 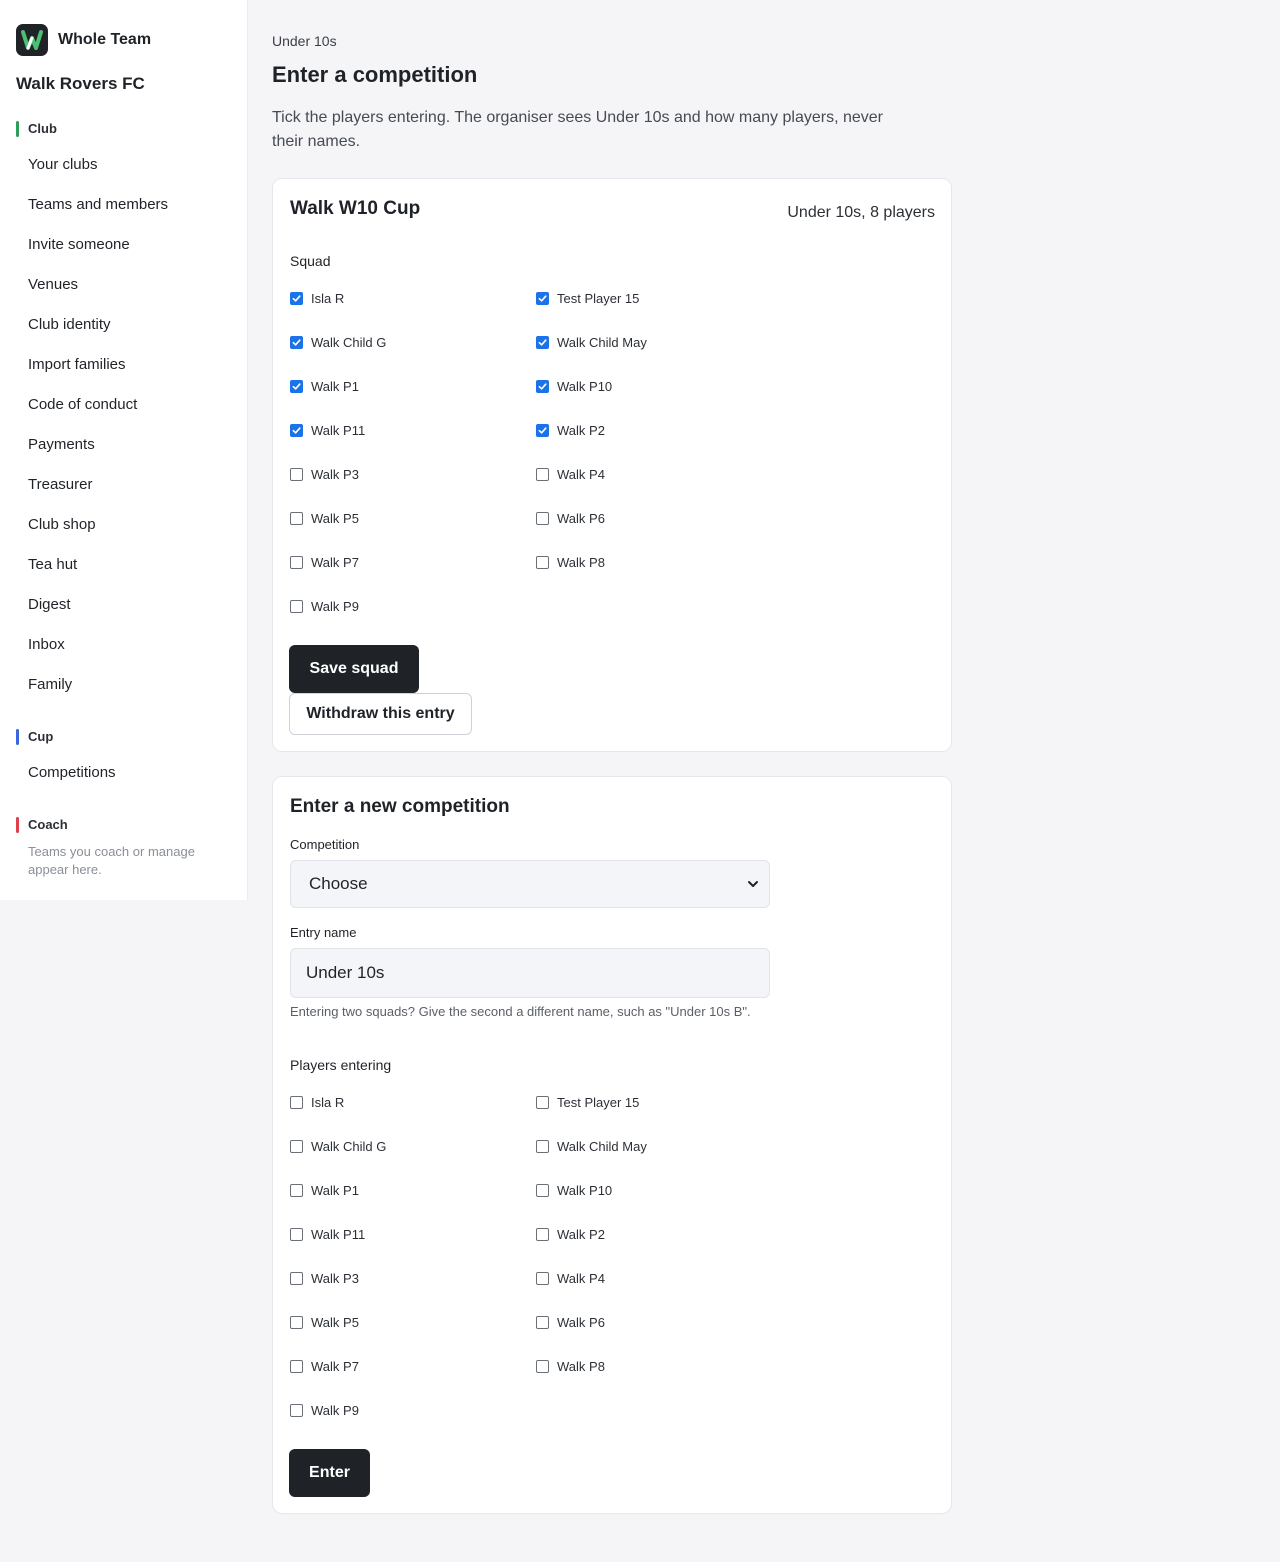 I want to click on entering-checkbox-item: Walk Child G, so click(x=338, y=1146).